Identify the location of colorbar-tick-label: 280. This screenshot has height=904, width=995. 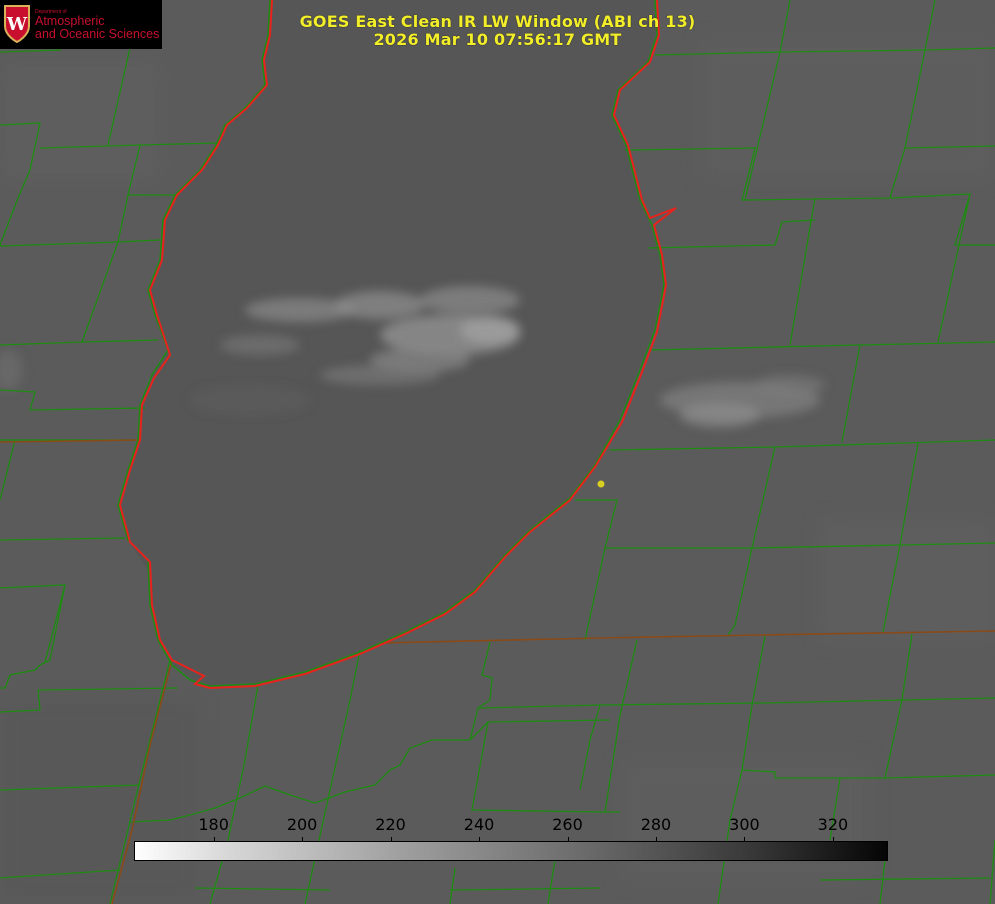
(656, 824).